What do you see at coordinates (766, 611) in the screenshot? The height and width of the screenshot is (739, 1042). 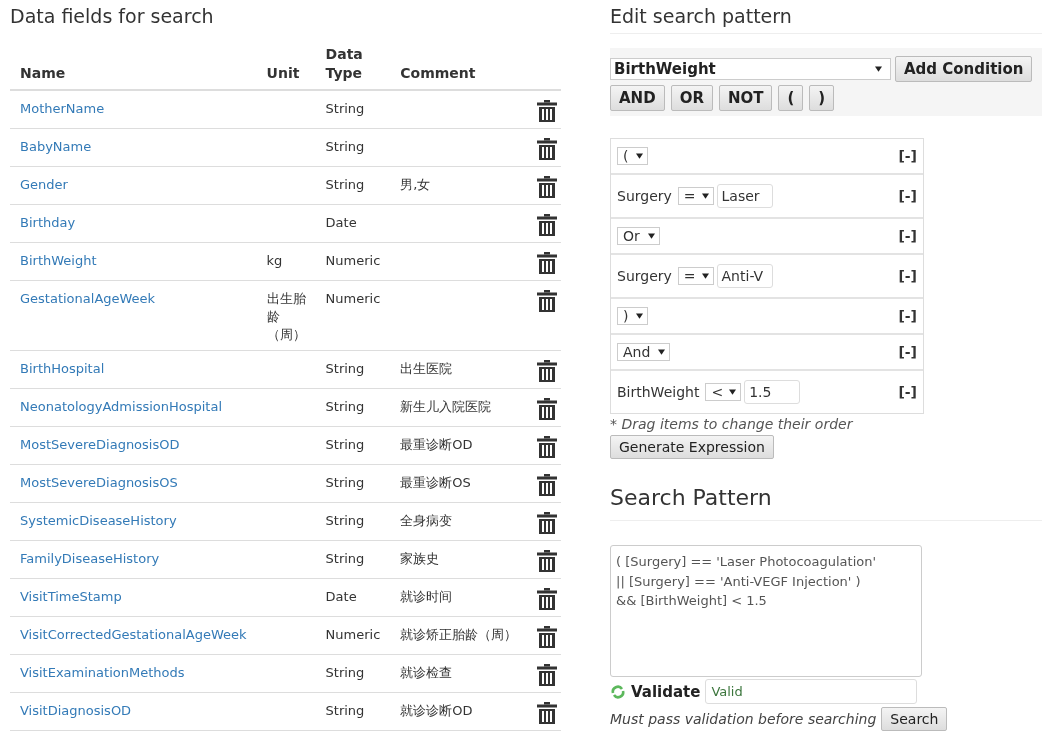 I see `expression-field: ( [Surgery] == 'Laser Photocoagulation' || [Surgery] == 'Anti-VEGF Injection' ) && [BirthWeight] < 1.5` at bounding box center [766, 611].